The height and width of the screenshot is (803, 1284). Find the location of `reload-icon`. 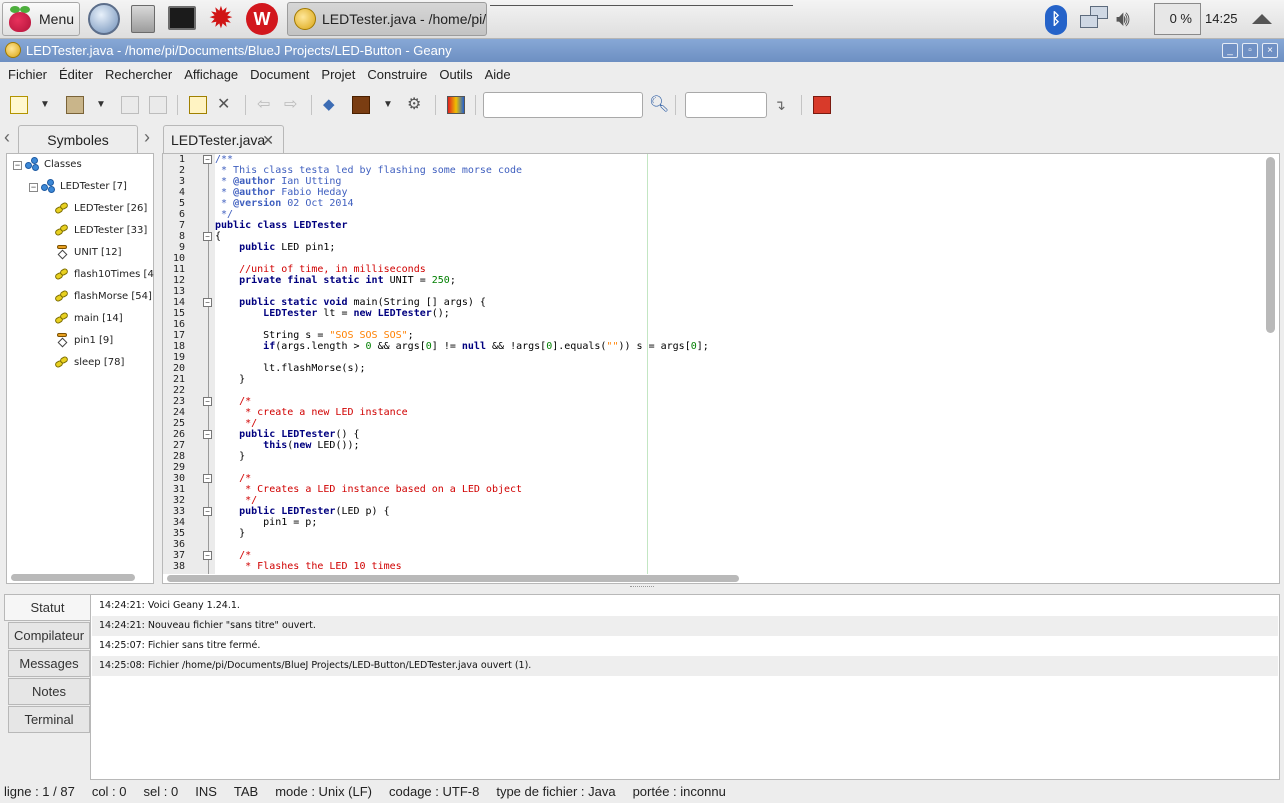

reload-icon is located at coordinates (198, 105).